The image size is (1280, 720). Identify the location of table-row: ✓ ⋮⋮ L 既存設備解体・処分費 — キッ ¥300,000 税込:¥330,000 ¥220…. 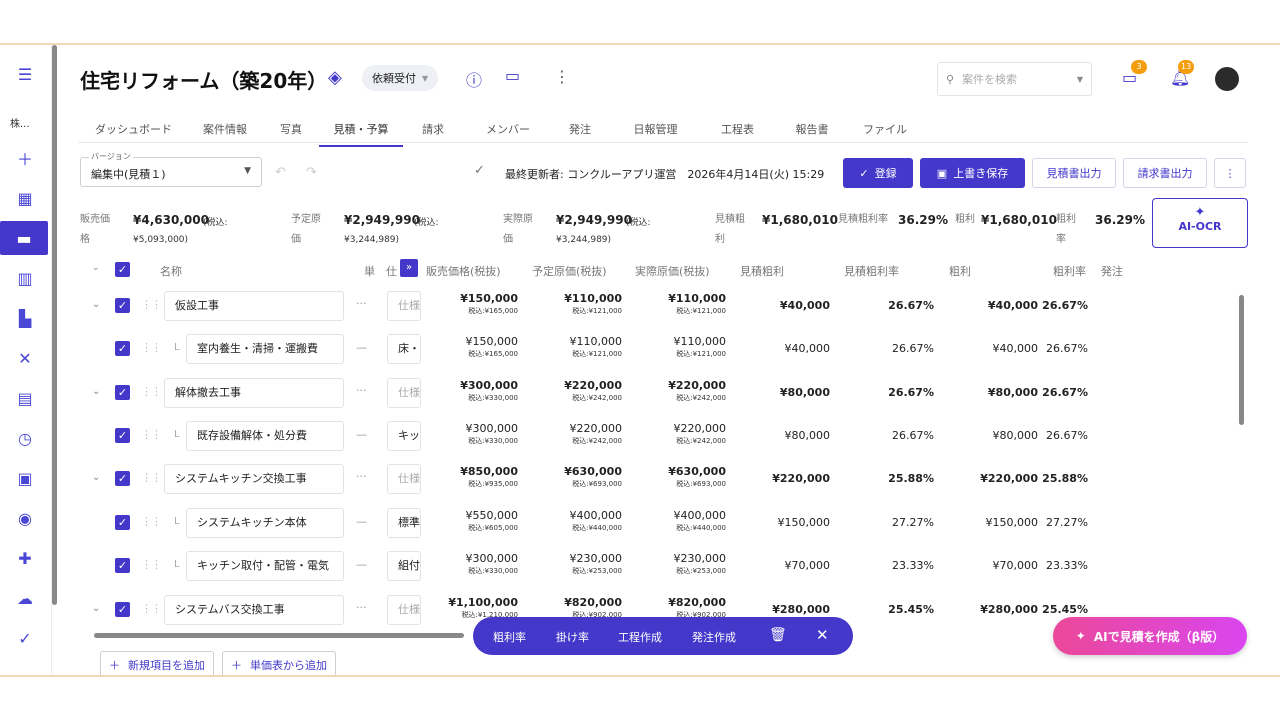
(658, 436).